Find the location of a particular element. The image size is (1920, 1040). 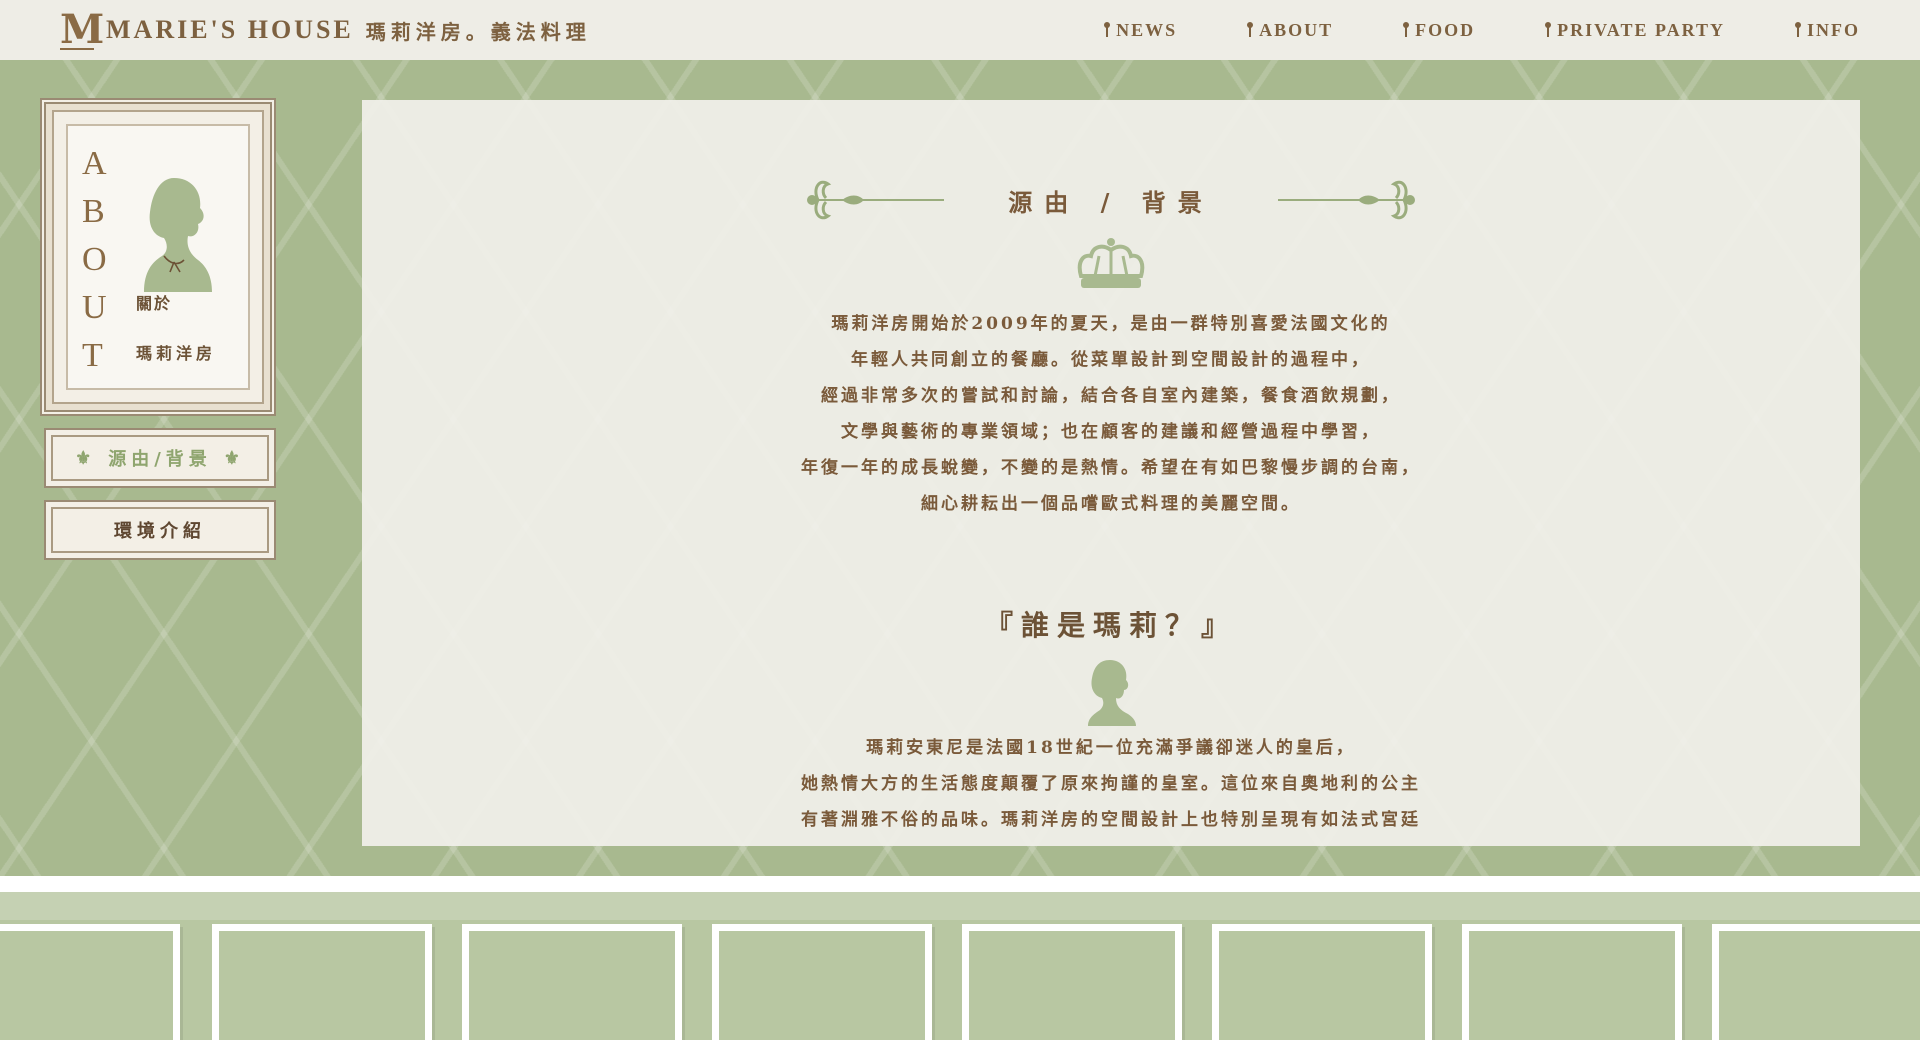

wainscot-wall is located at coordinates (960, 966).